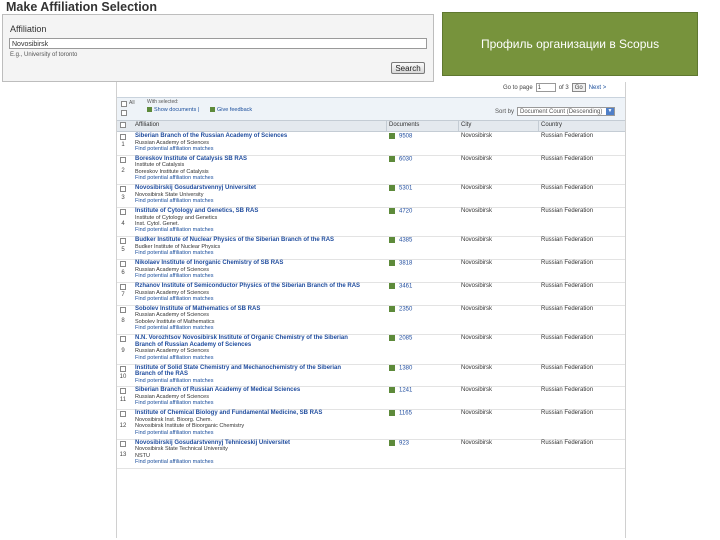 The height and width of the screenshot is (540, 720). Describe the element at coordinates (399, 442) in the screenshot. I see `document-count-link: 923` at that location.